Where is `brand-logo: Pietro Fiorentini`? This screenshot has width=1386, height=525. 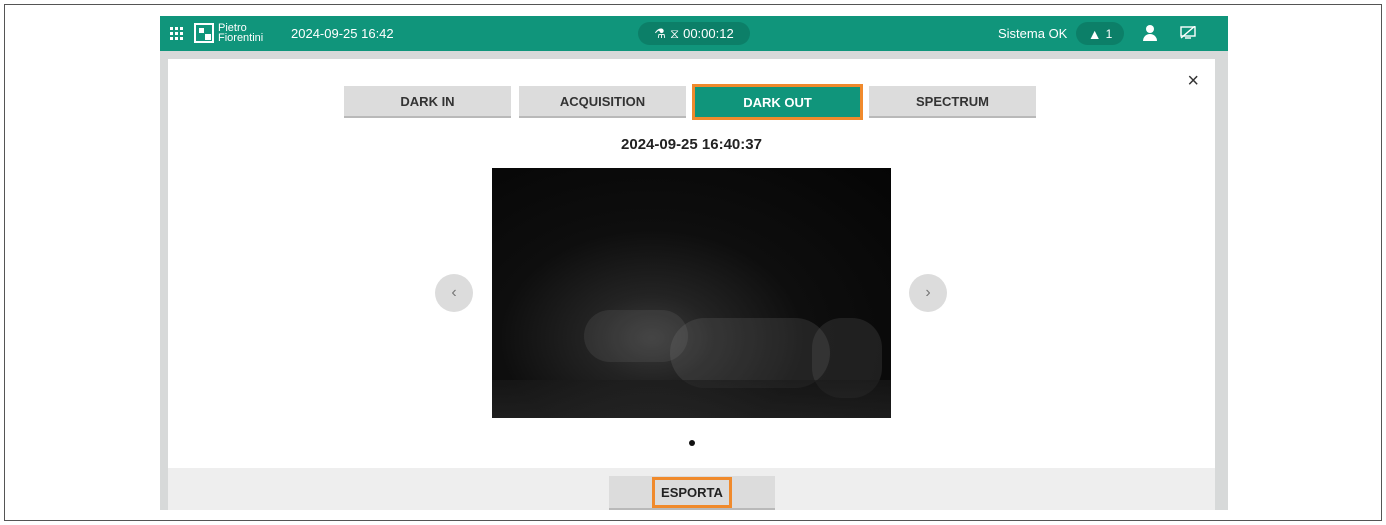 brand-logo: Pietro Fiorentini is located at coordinates (229, 33).